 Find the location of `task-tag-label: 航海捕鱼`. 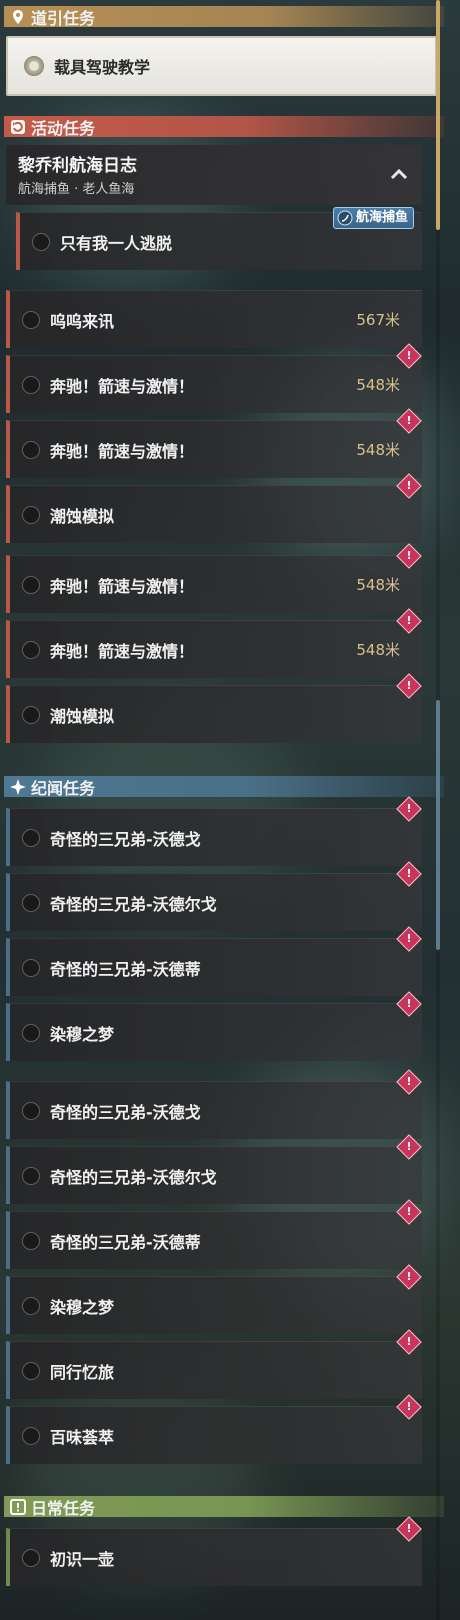

task-tag-label: 航海捕鱼 is located at coordinates (381, 217).